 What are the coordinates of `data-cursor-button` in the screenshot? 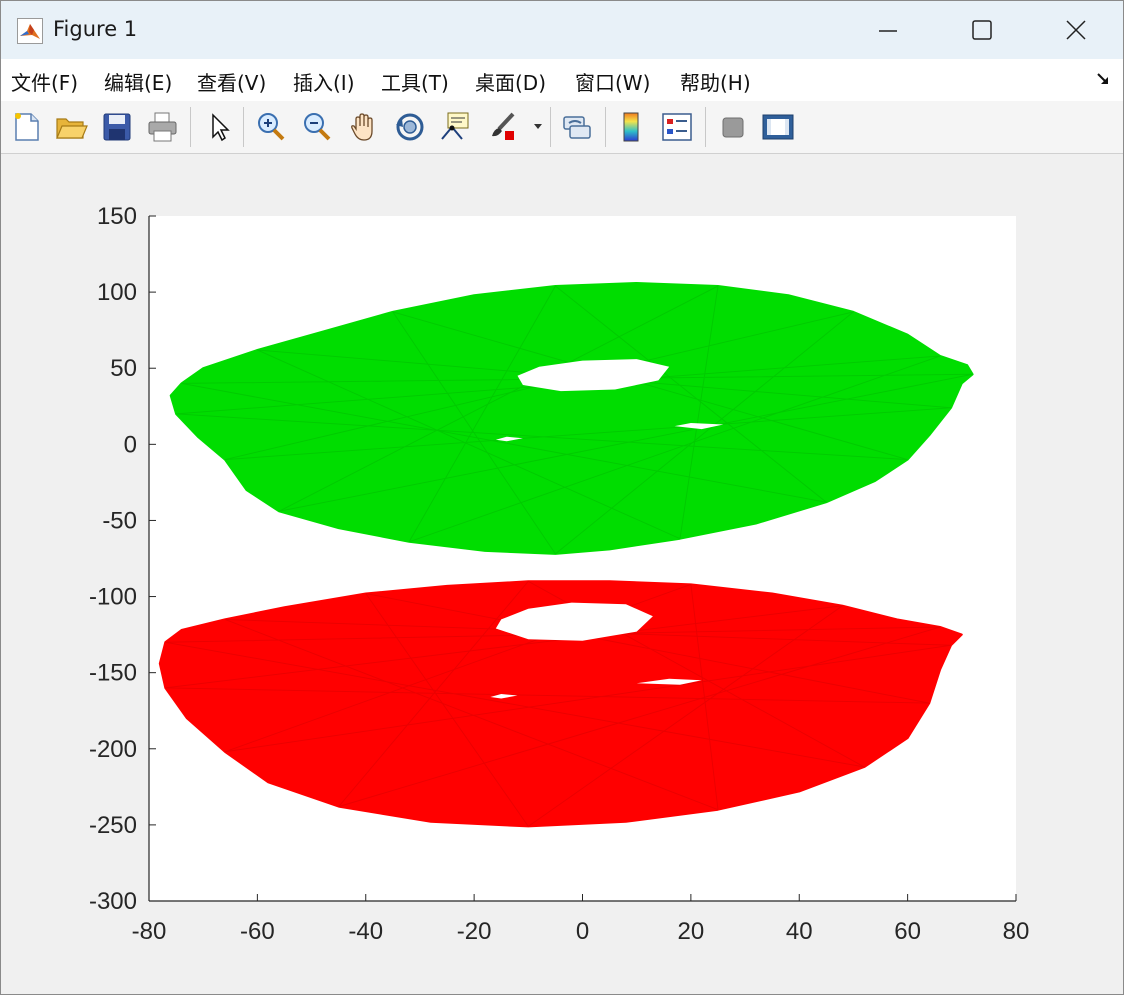 It's located at (456, 127).